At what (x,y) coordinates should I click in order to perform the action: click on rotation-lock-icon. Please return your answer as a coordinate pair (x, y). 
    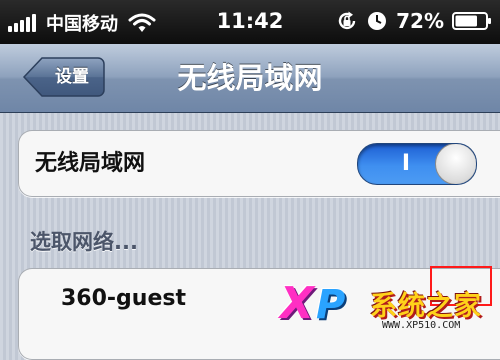
    Looking at the image, I should click on (347, 20).